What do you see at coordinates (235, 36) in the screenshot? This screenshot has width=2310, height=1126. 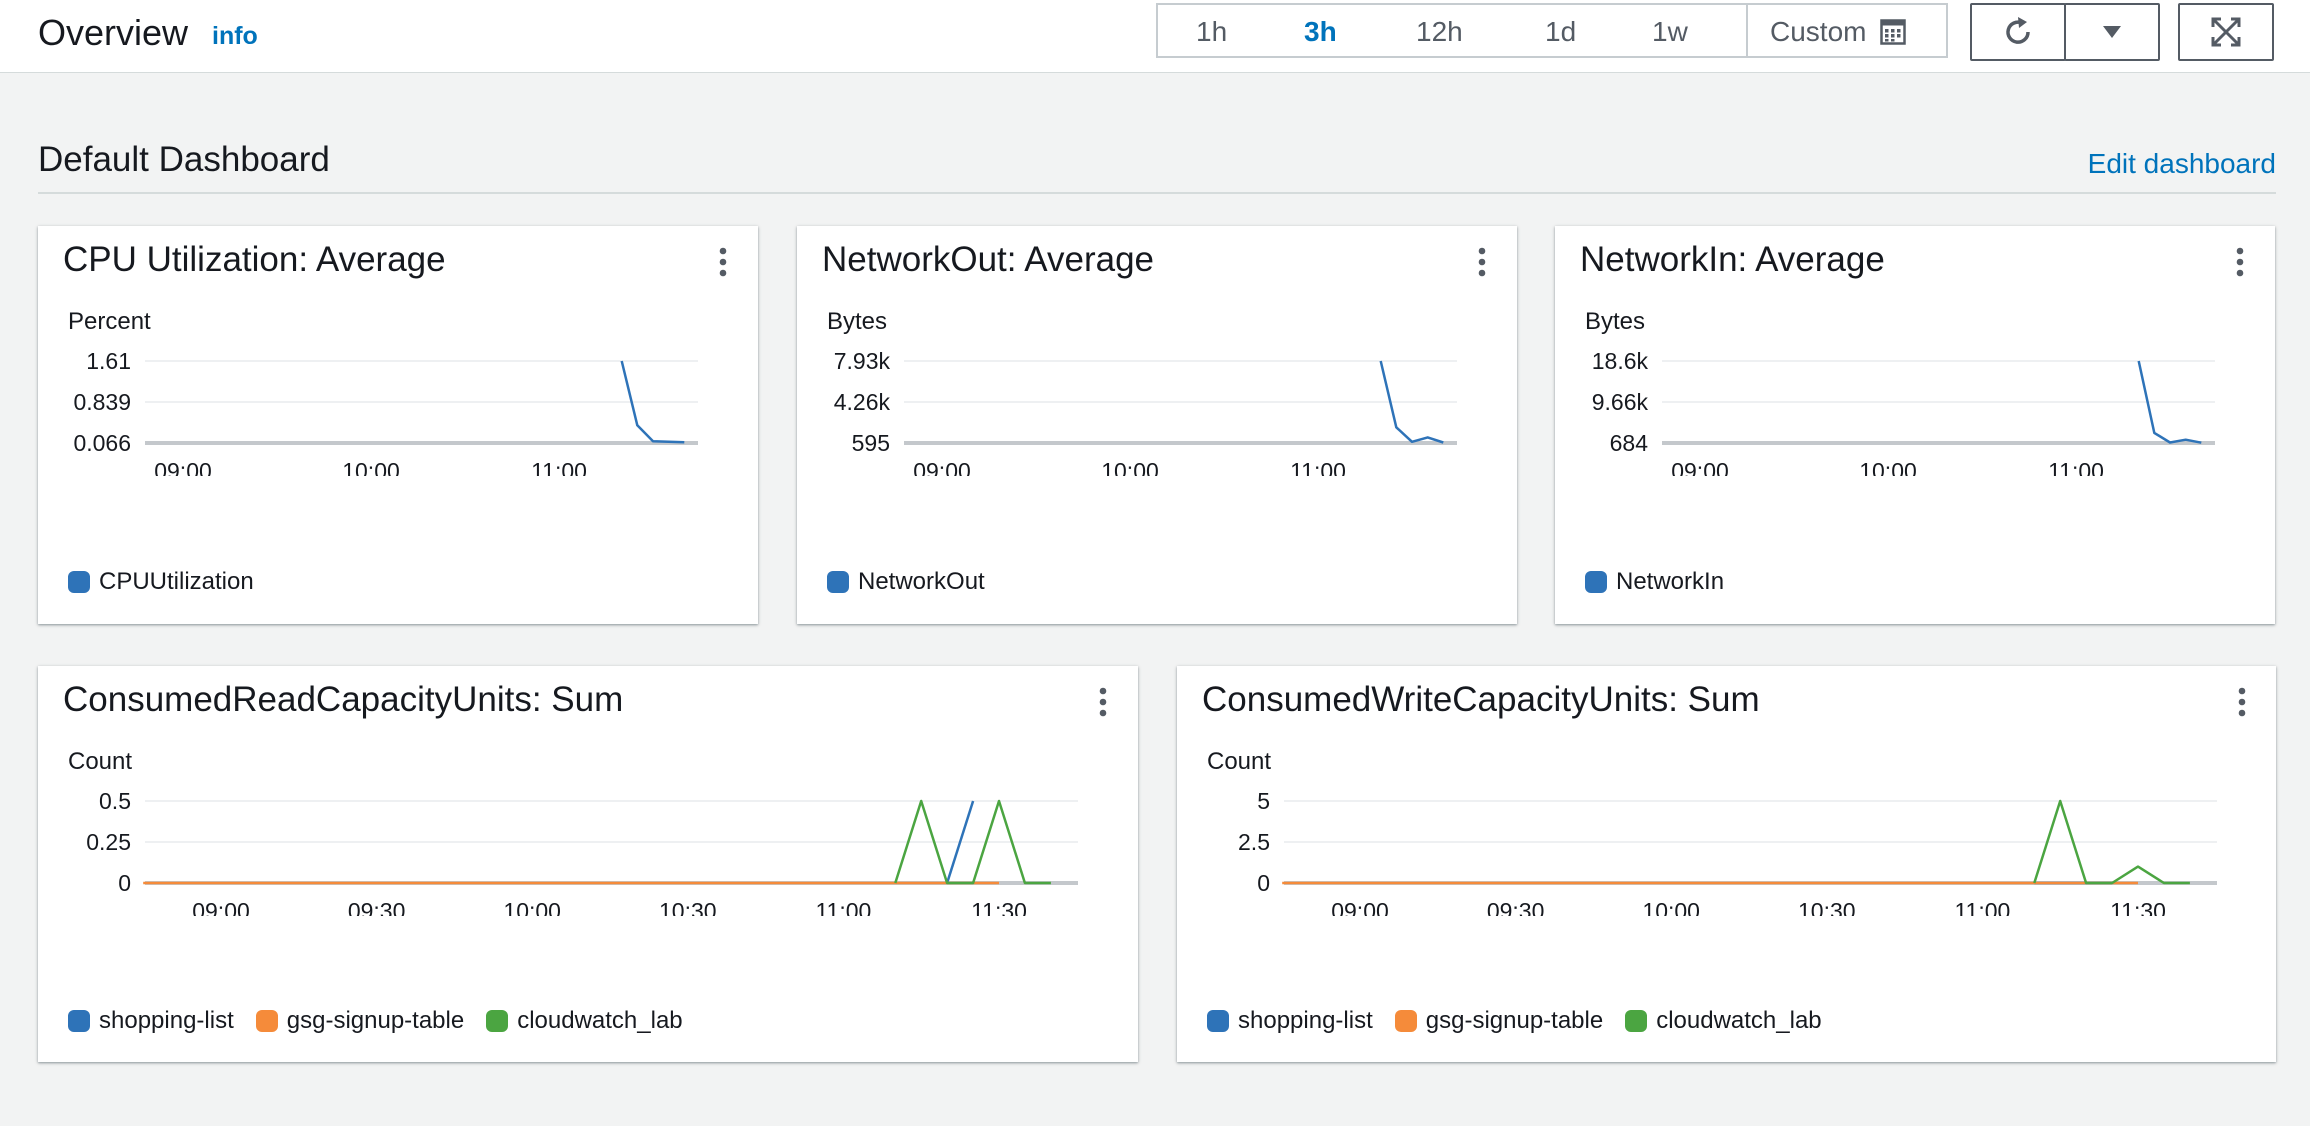 I see `info-link: info` at bounding box center [235, 36].